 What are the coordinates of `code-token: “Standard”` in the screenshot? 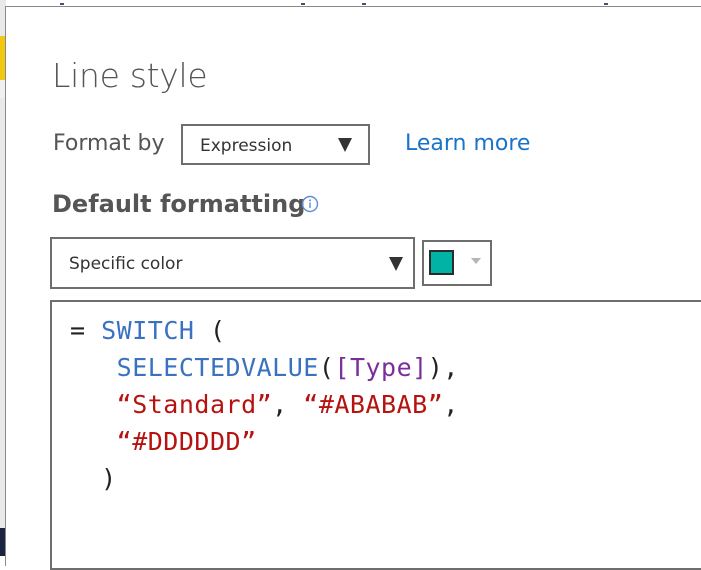 It's located at (194, 404).